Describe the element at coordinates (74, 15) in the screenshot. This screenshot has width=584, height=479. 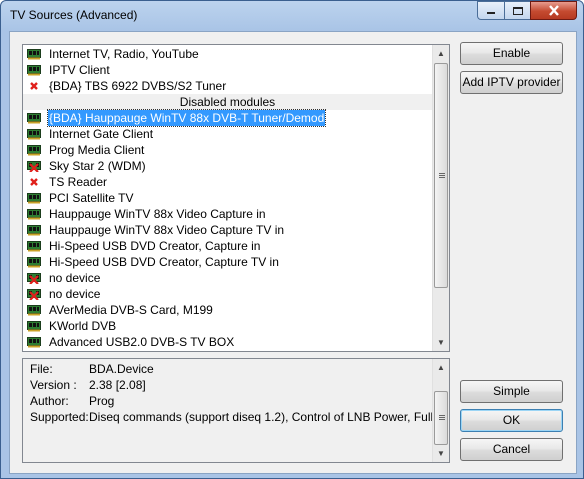
I see `window-title: TV Sources (Advanced)` at that location.